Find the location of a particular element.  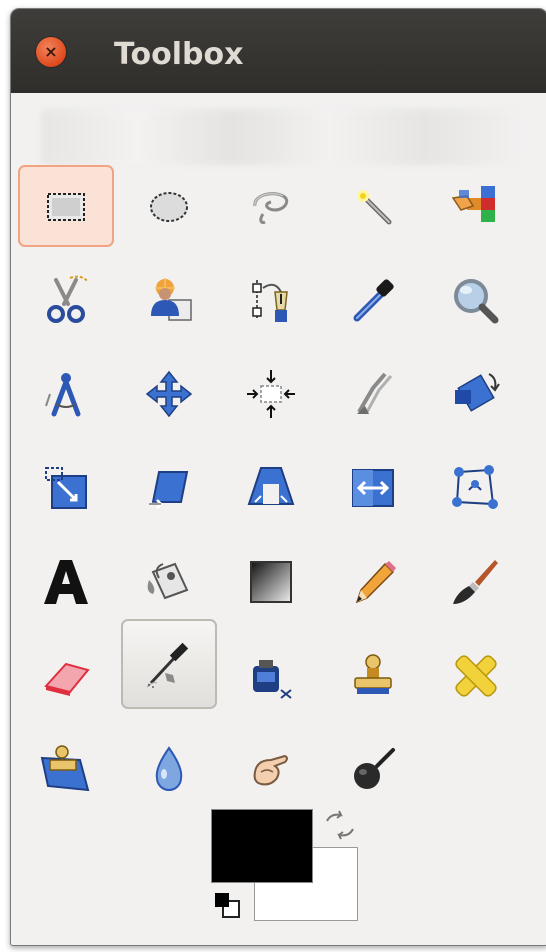

shear-icon is located at coordinates (169, 490).